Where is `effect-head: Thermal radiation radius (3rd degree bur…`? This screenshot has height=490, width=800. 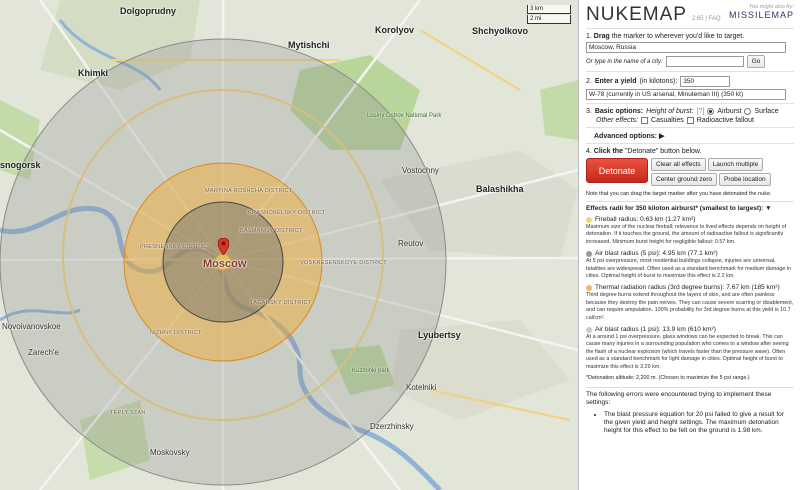 effect-head: Thermal radiation radius (3rd degree bur… is located at coordinates (687, 288).